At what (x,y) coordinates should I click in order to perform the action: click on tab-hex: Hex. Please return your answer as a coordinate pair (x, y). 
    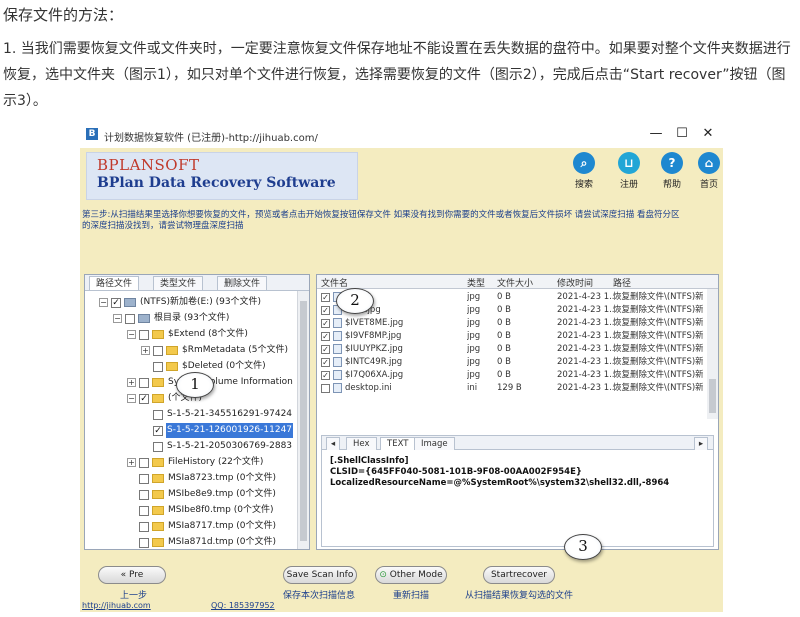
    Looking at the image, I should click on (361, 443).